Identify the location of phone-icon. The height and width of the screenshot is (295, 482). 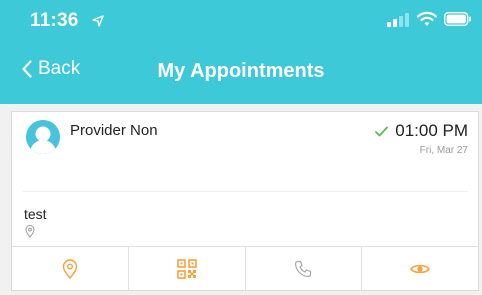
(303, 269).